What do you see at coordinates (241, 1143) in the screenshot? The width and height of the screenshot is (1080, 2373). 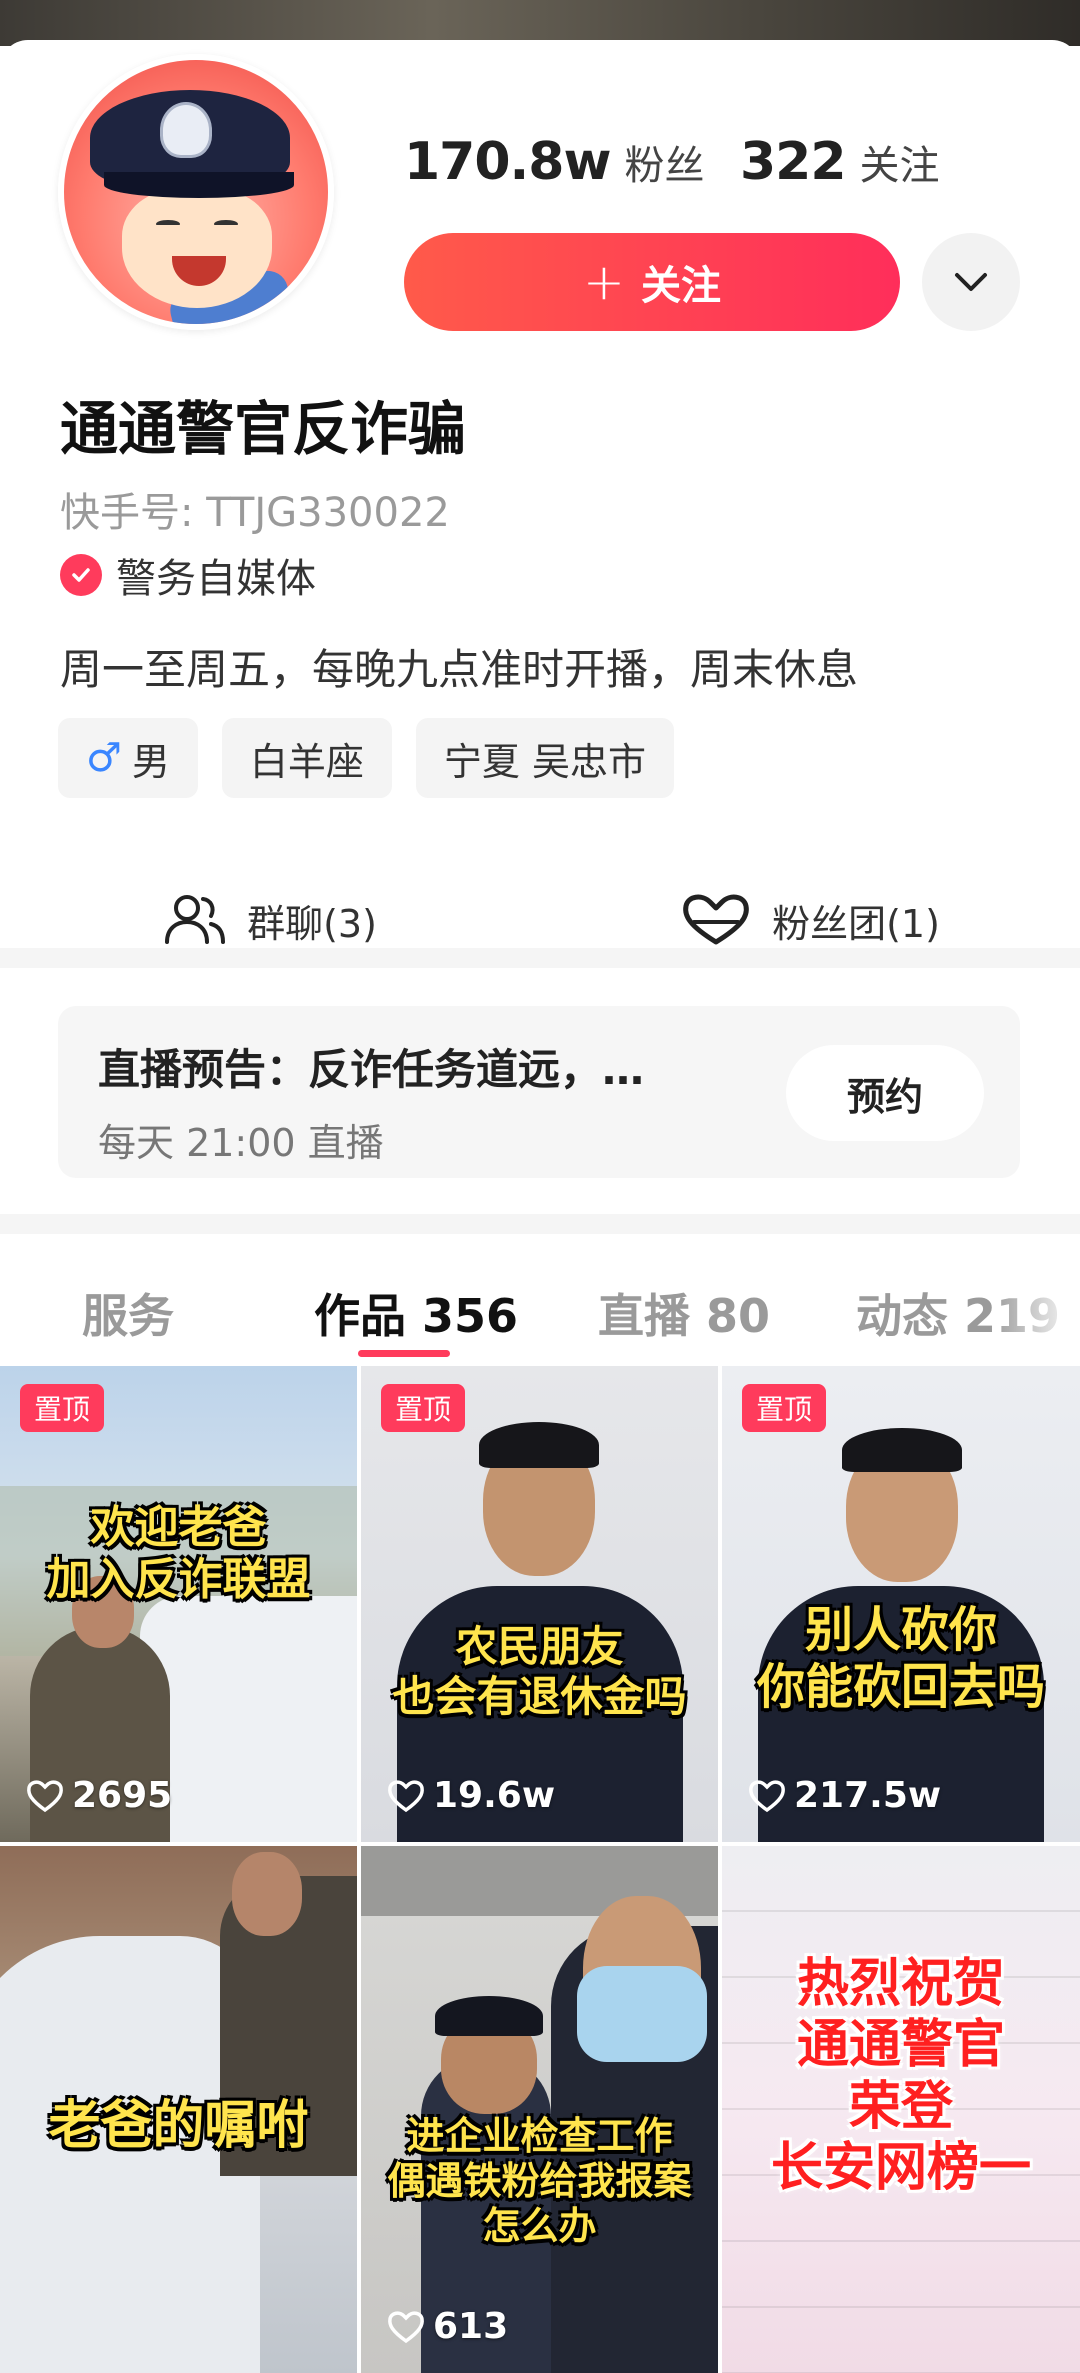 I see `live-notice-schedule: 每天 21:00 直播` at bounding box center [241, 1143].